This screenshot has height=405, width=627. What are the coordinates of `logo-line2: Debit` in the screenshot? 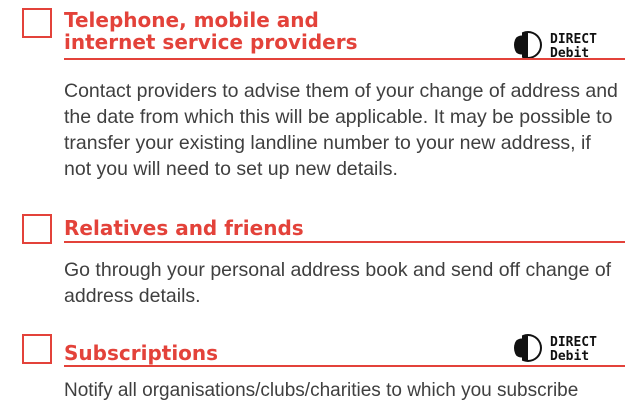 It's located at (569, 356).